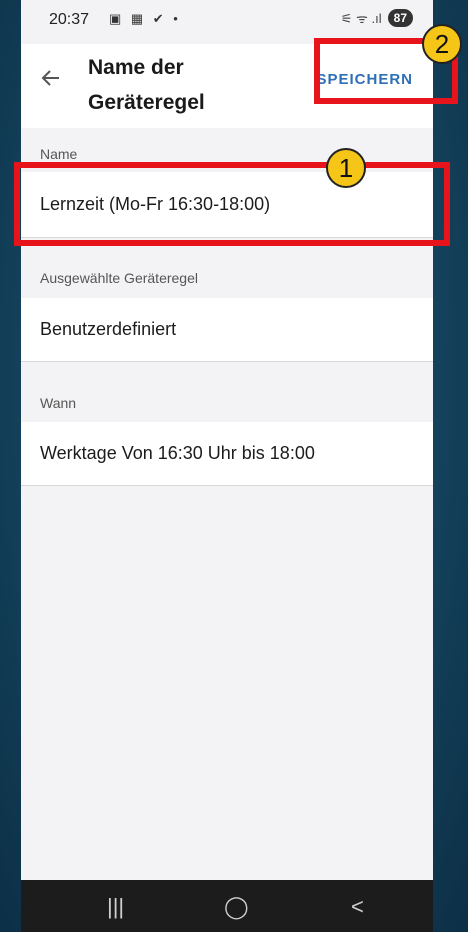 This screenshot has width=468, height=932. I want to click on badge-step-1: 1, so click(346, 168).